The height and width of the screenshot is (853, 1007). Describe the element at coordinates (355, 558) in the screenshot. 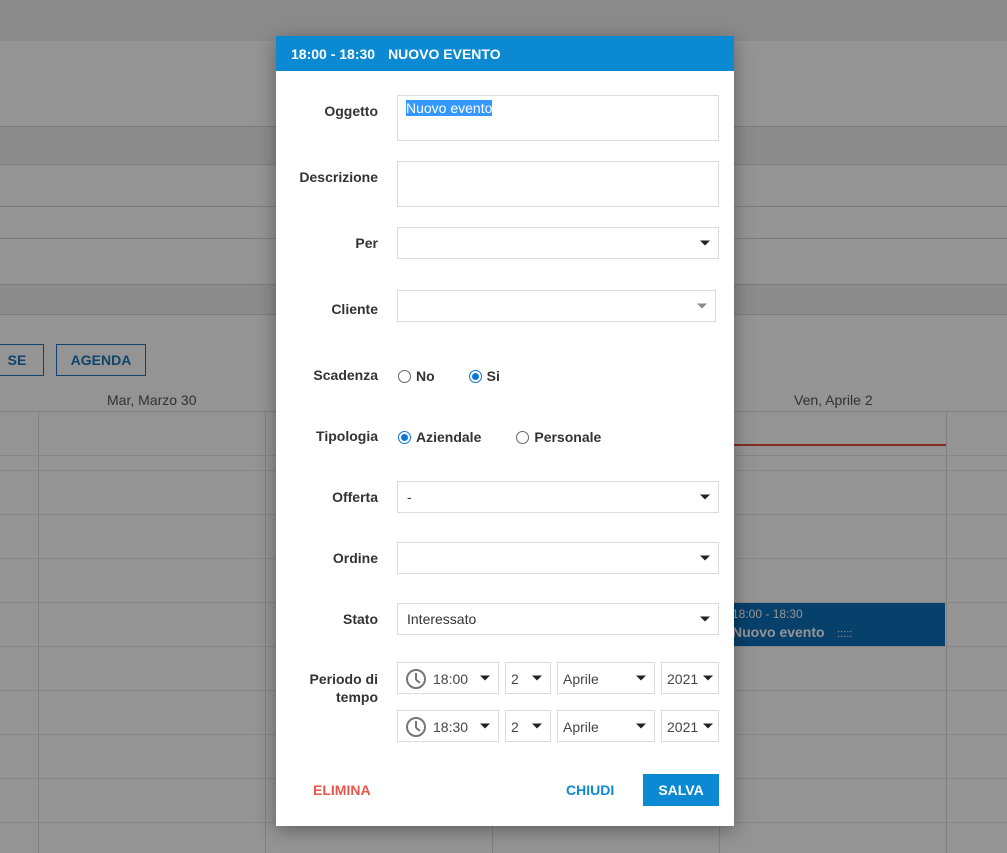

I see `ordine-label: Ordine` at that location.